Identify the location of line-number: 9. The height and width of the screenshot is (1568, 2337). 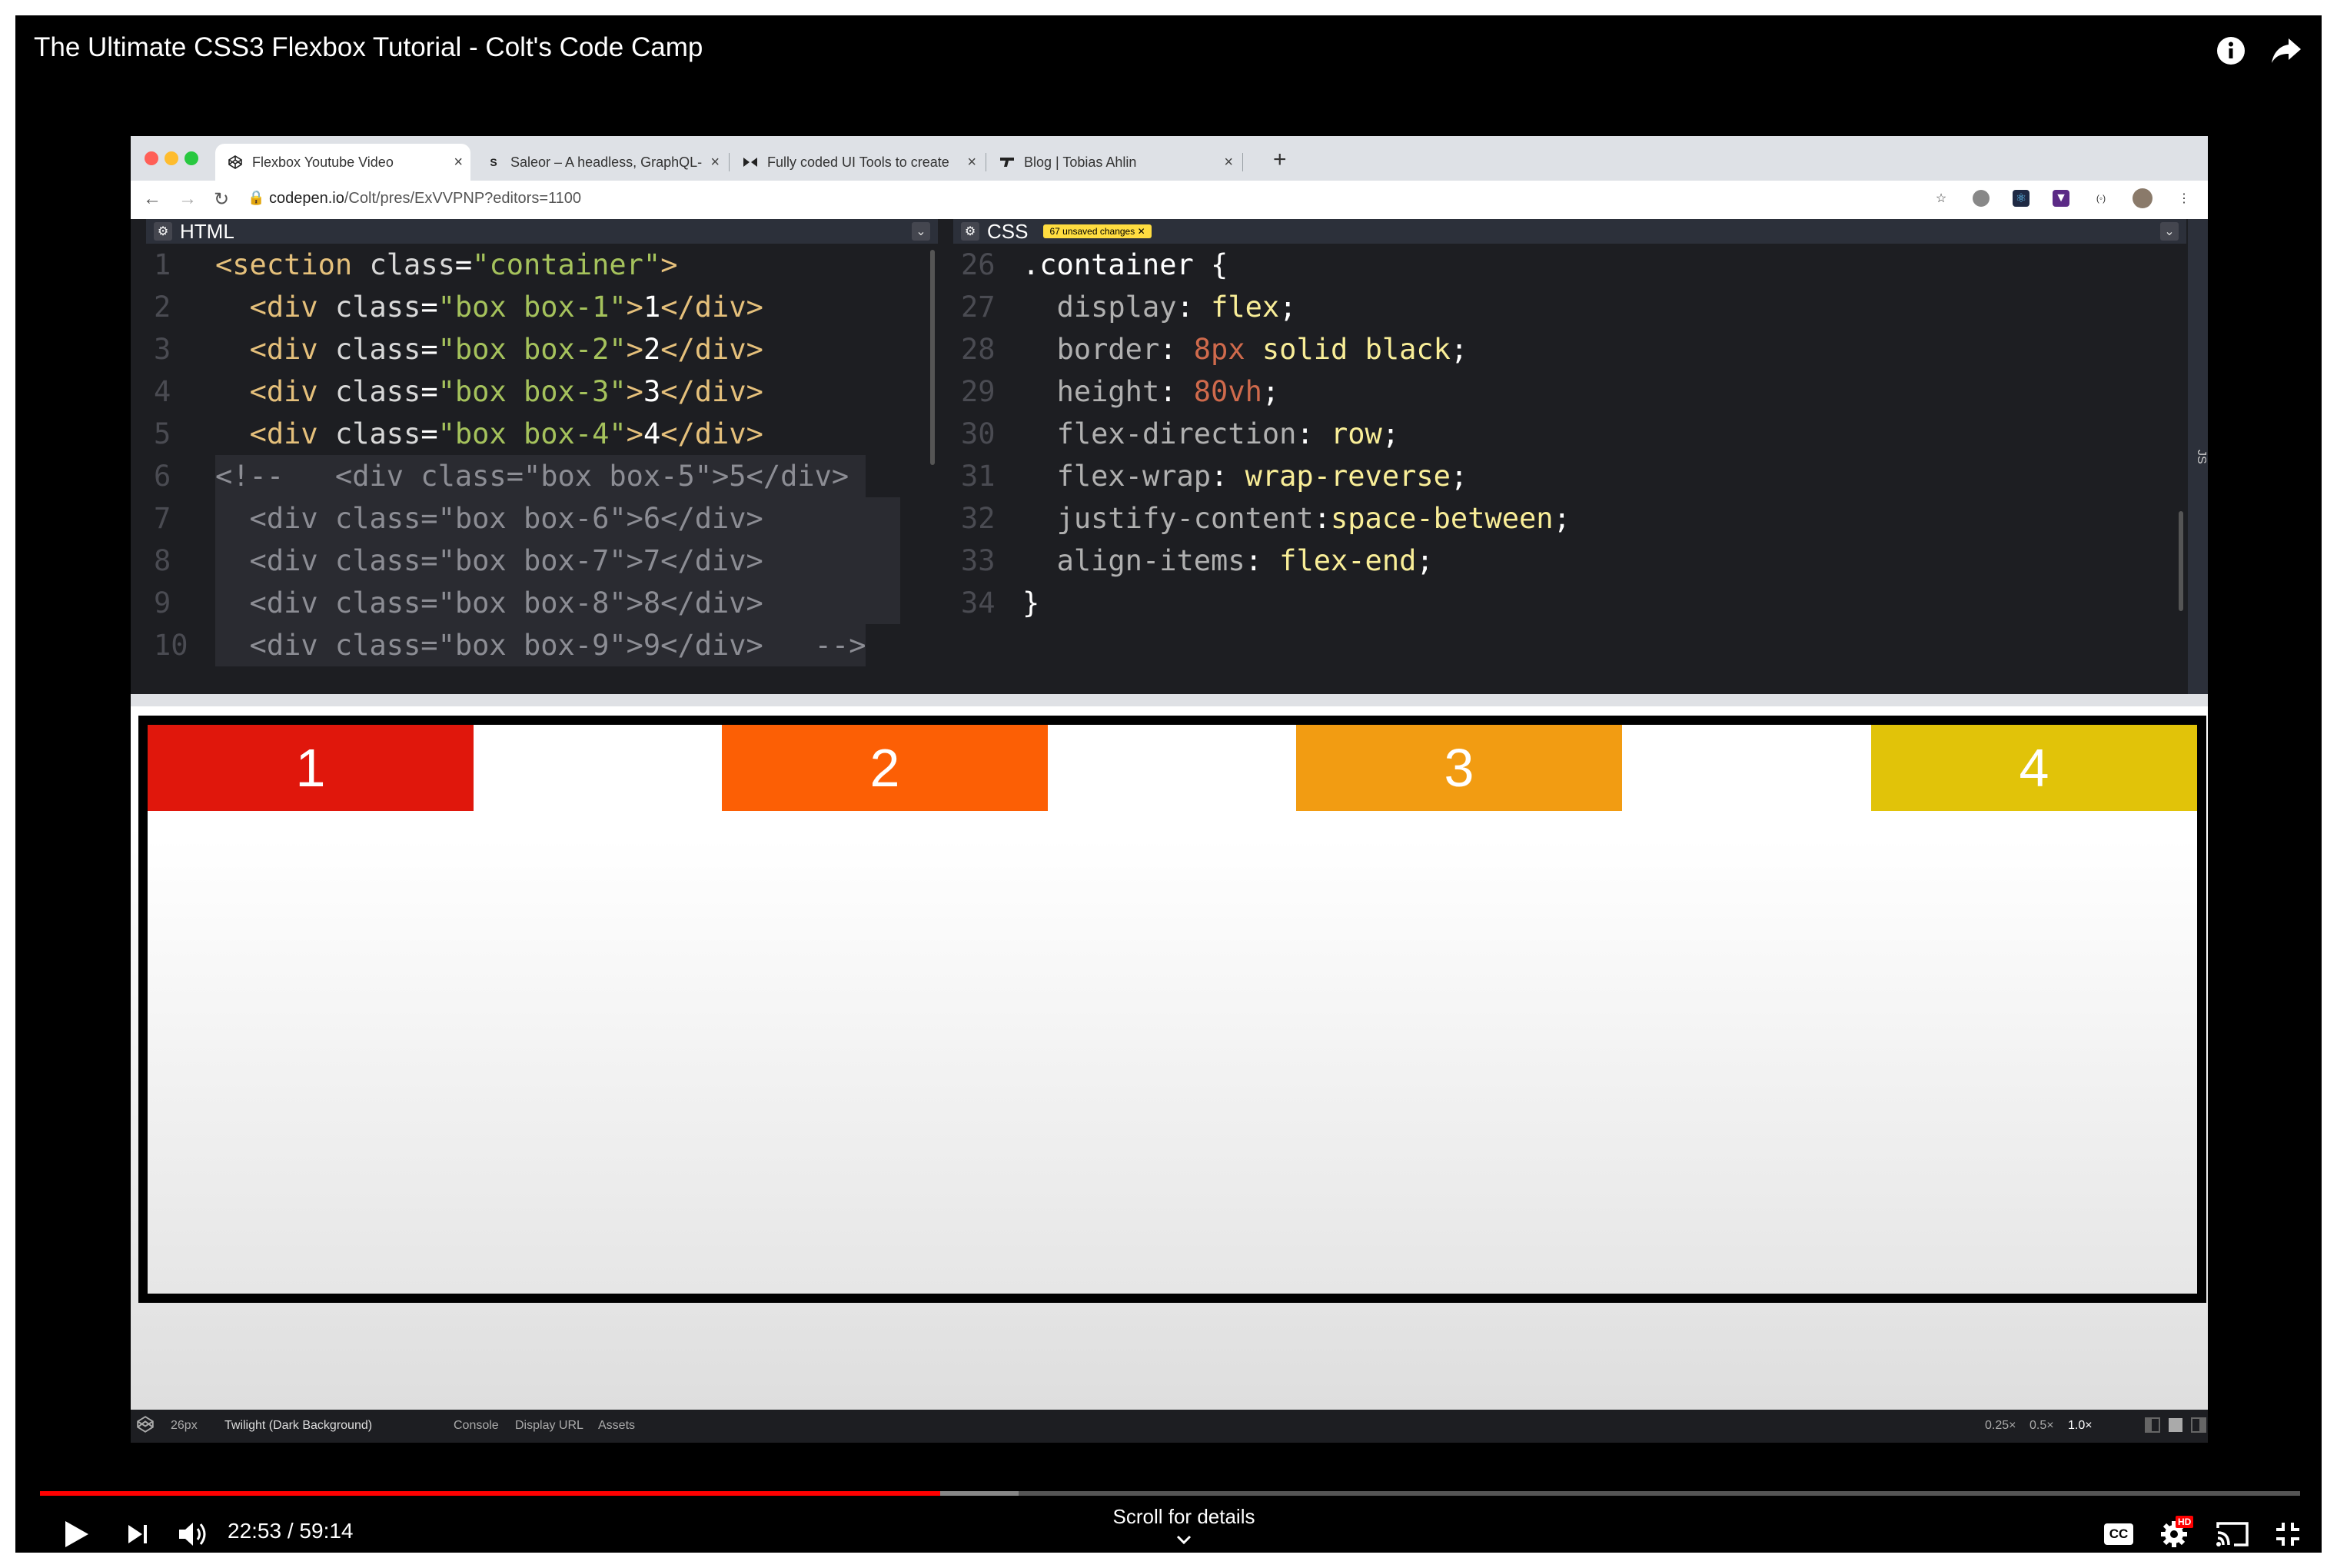
(162, 603).